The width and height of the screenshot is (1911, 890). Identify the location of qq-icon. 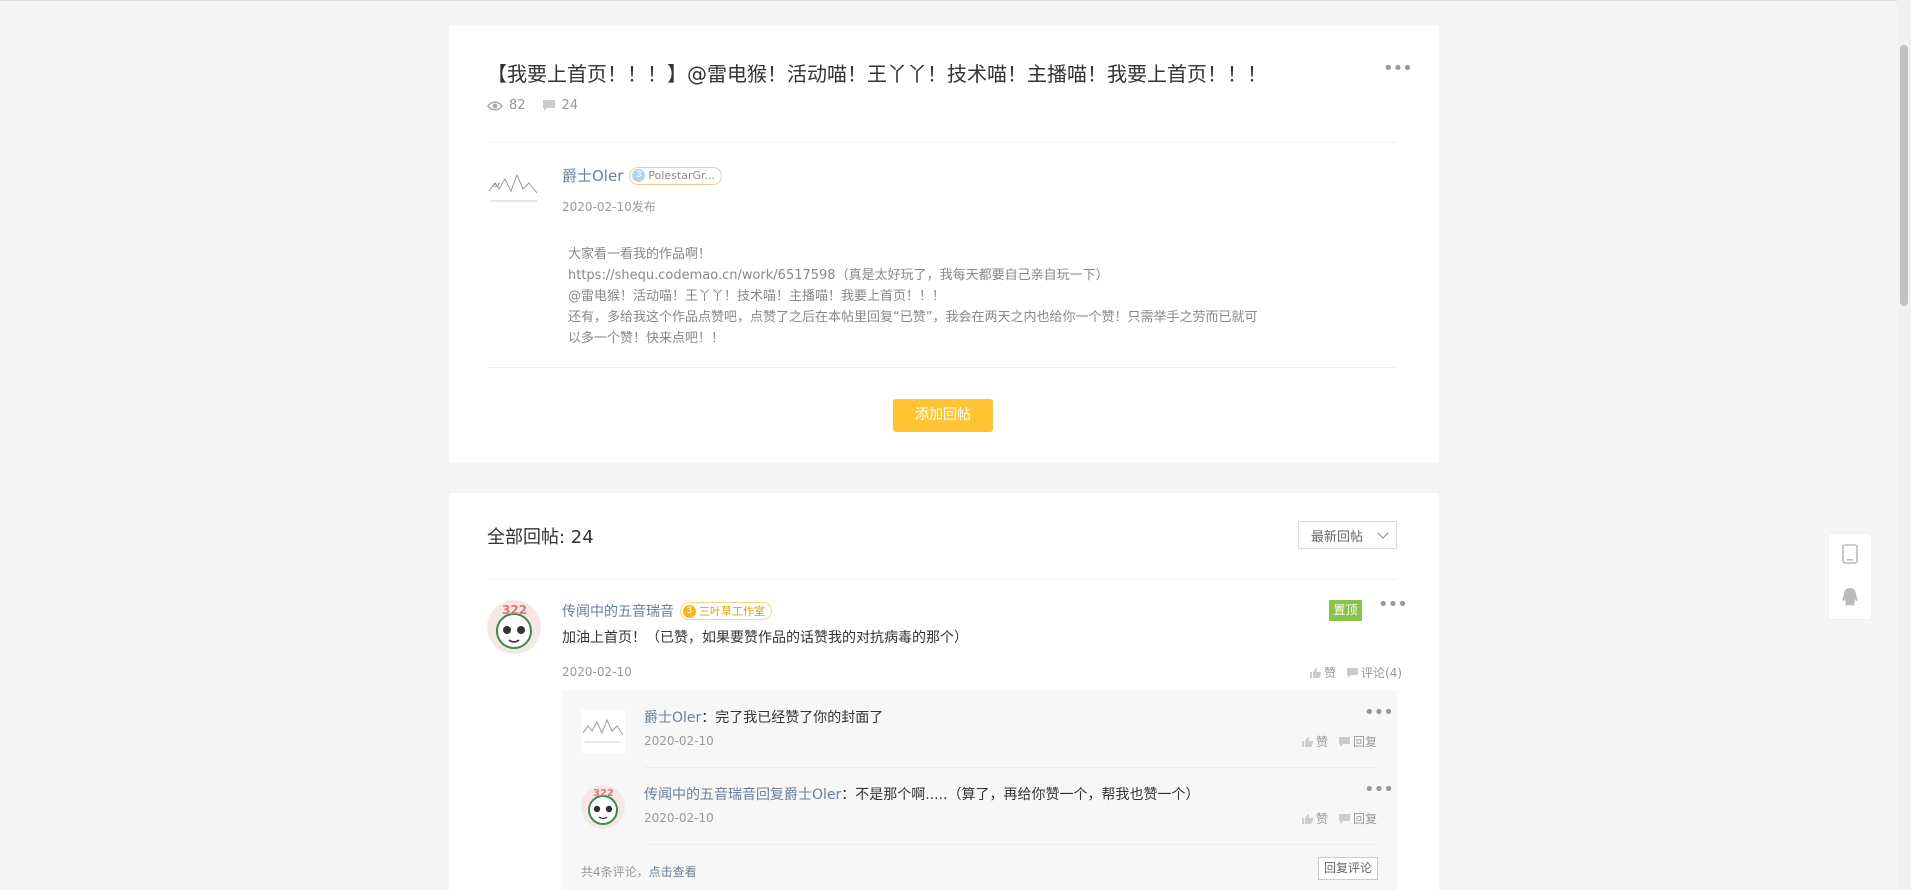
(1850, 597).